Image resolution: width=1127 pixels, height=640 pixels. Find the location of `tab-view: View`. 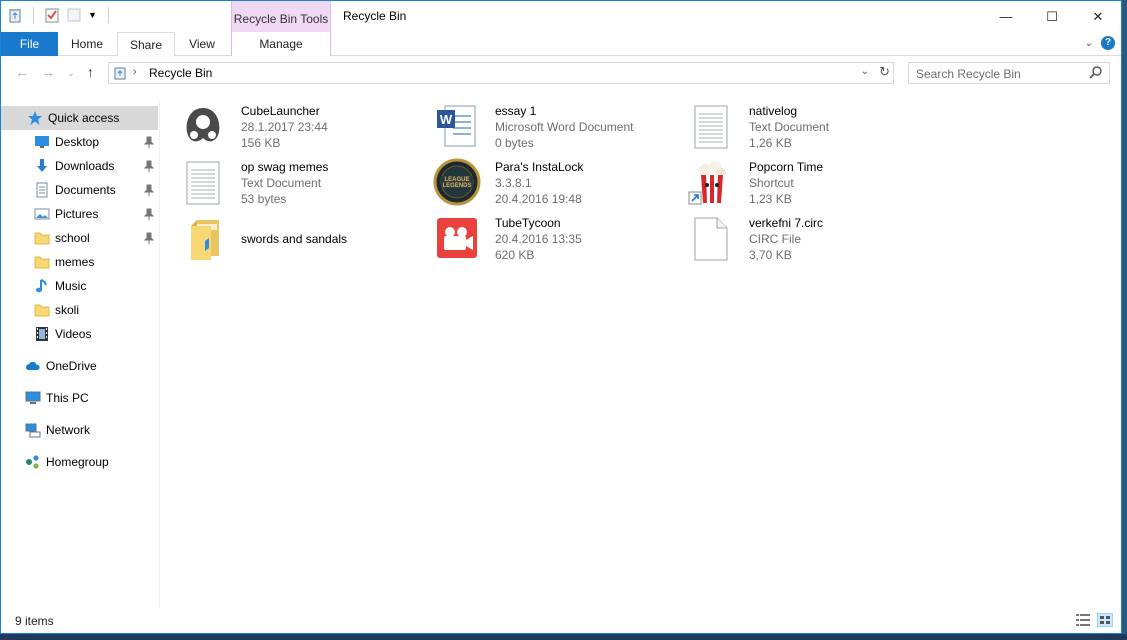

tab-view: View is located at coordinates (202, 44).